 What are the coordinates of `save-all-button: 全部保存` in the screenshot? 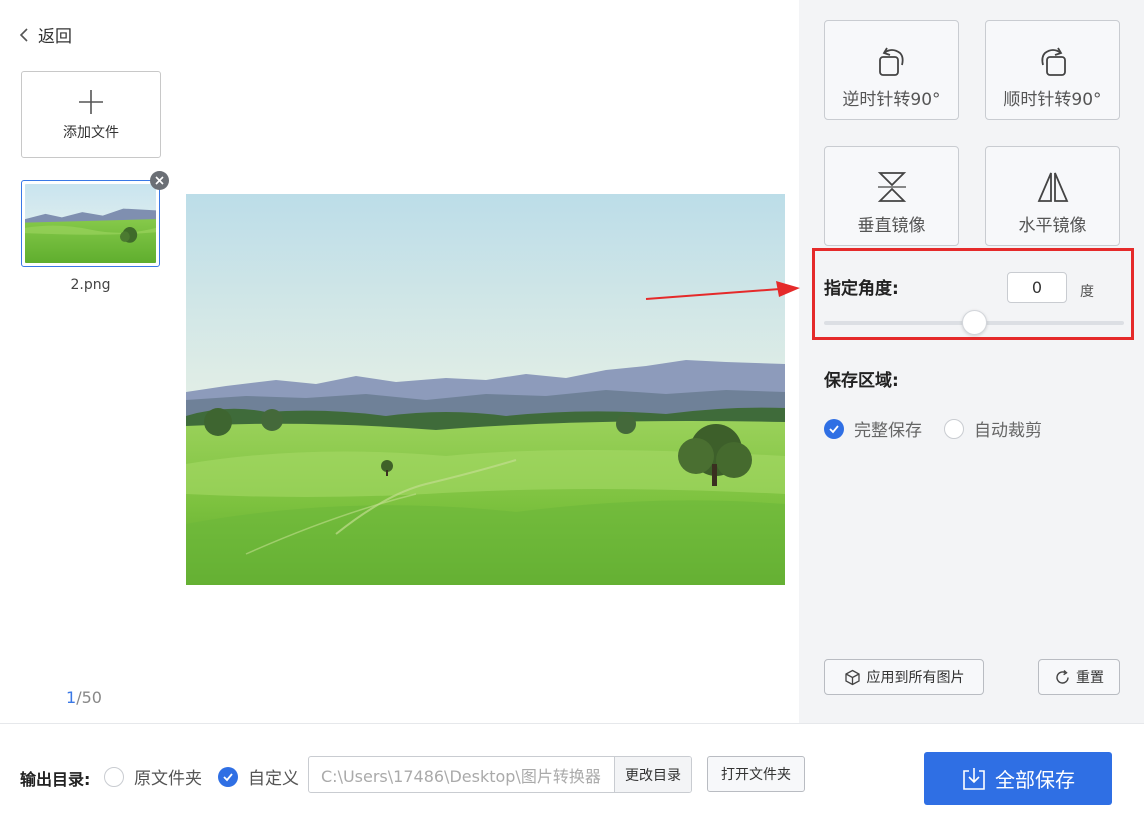 It's located at (1018, 778).